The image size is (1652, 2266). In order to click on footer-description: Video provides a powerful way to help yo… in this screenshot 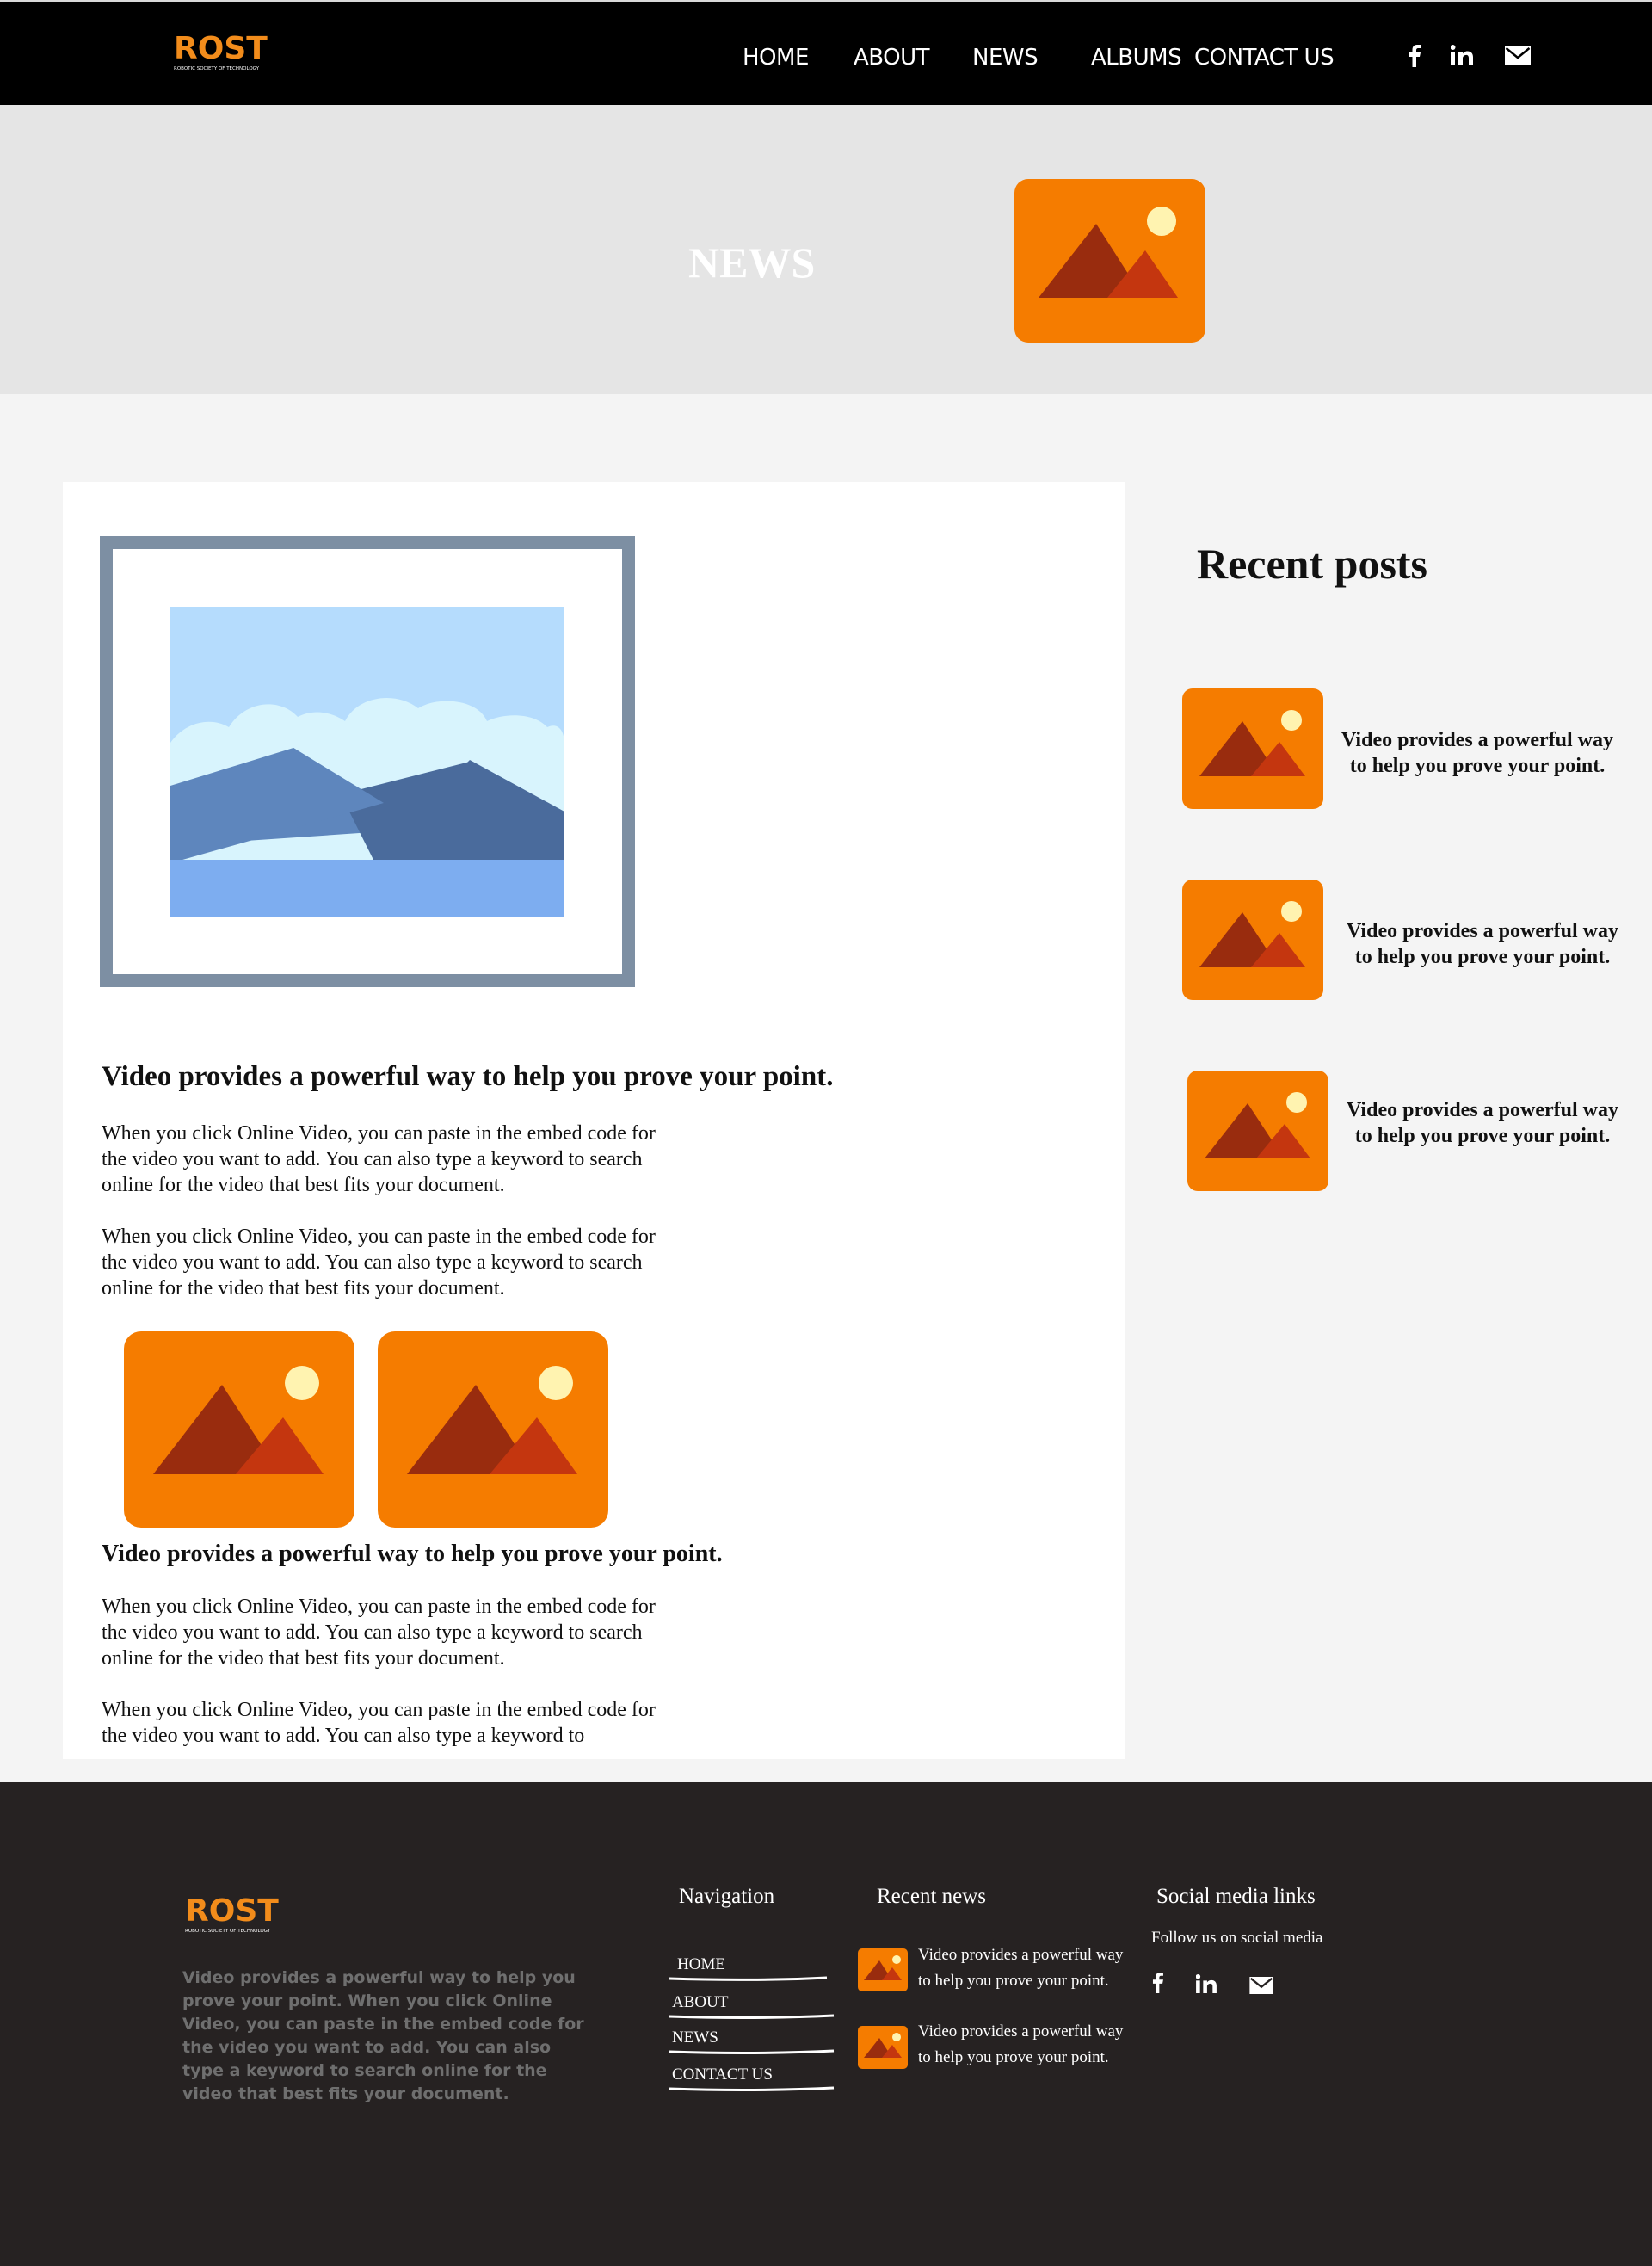, I will do `click(383, 2035)`.